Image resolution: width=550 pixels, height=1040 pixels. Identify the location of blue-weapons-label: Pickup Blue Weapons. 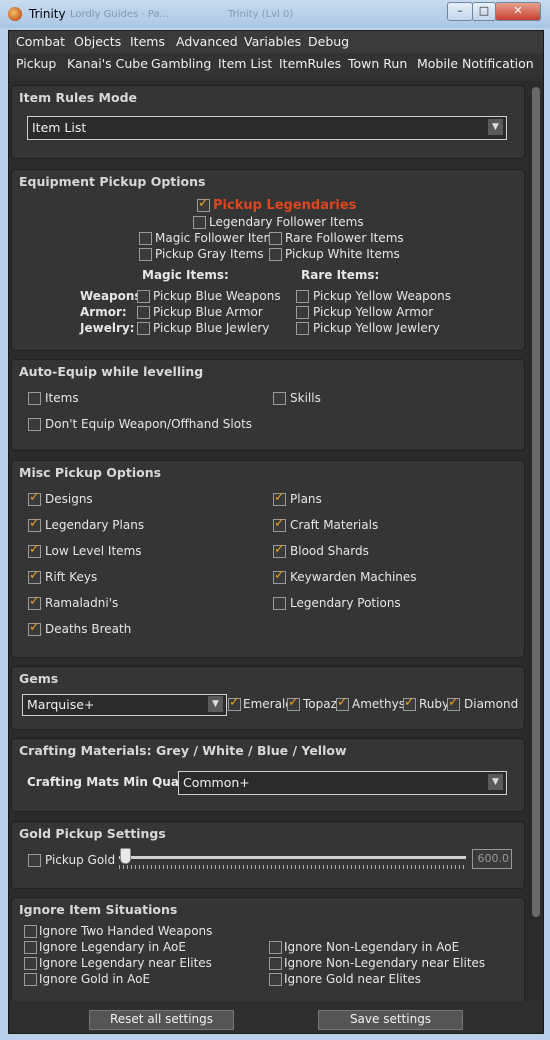
(217, 296).